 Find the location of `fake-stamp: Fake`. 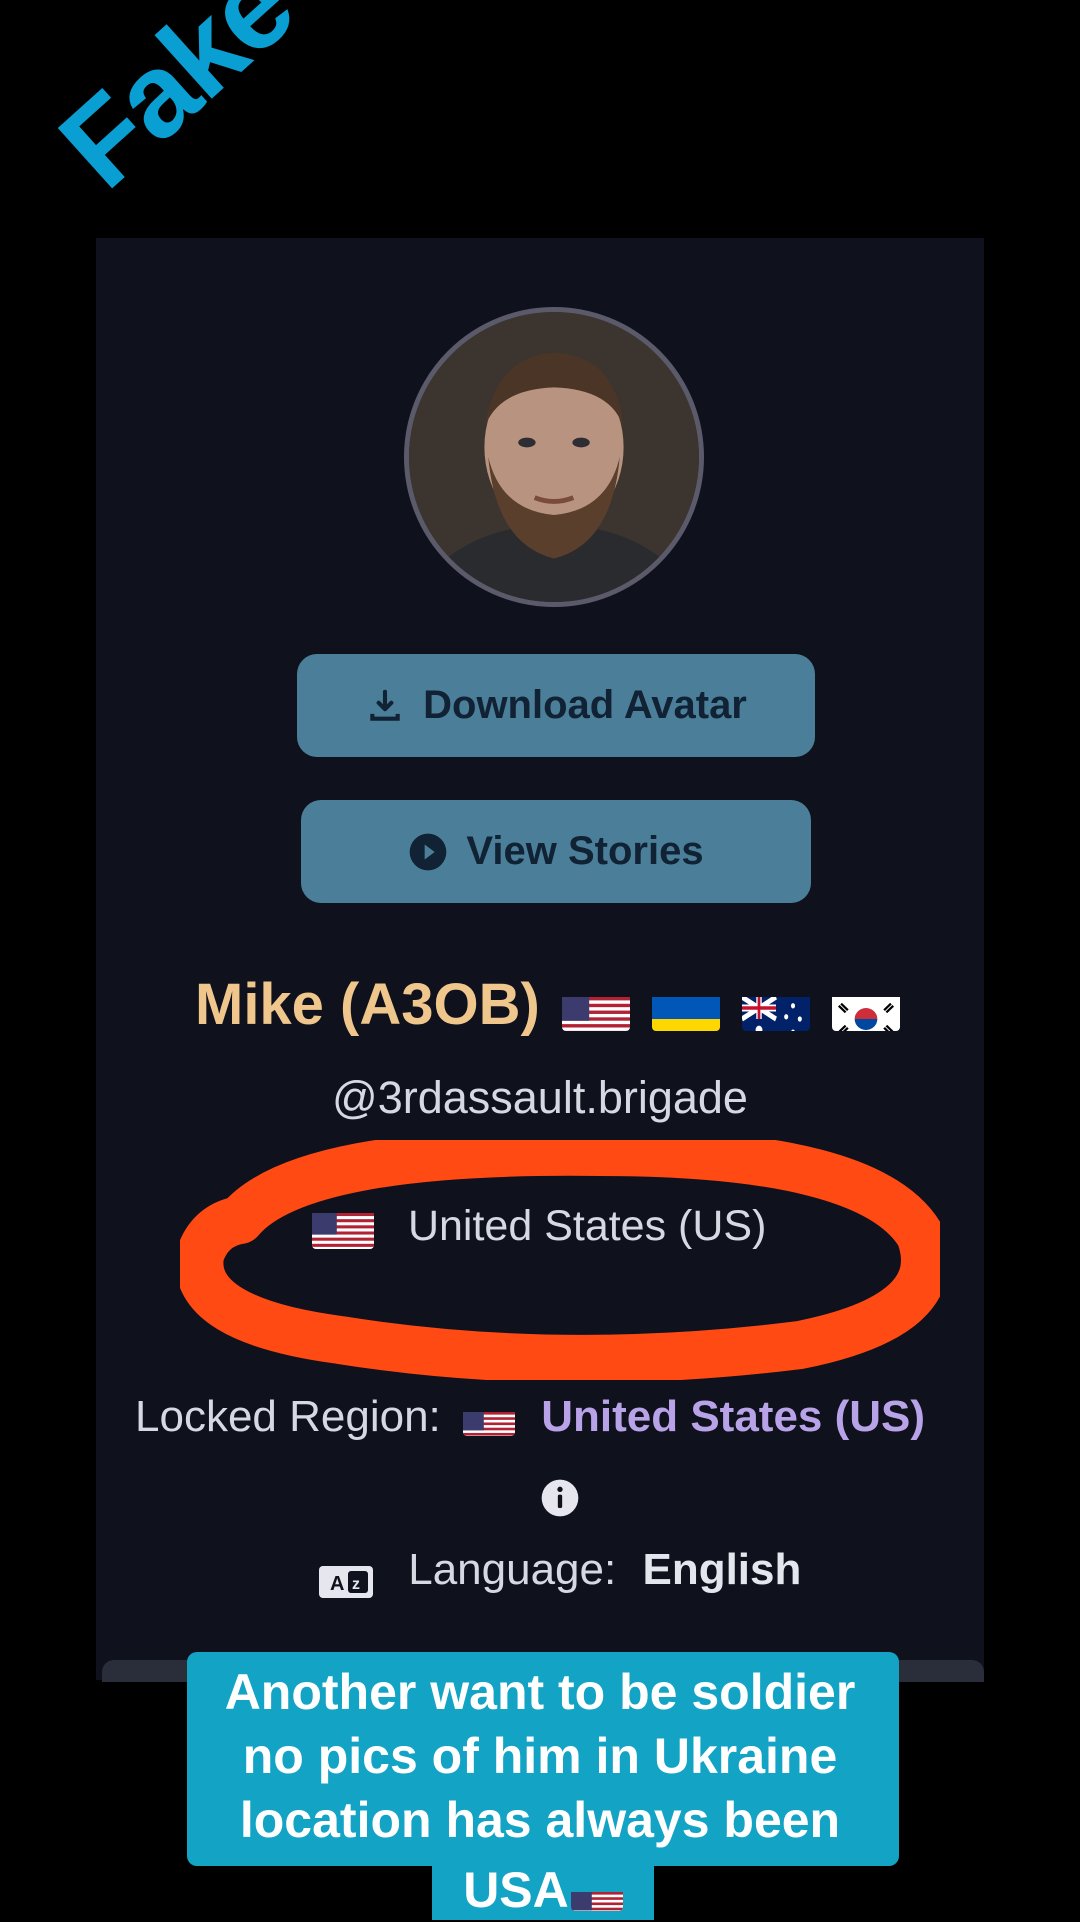

fake-stamp: Fake is located at coordinates (212, 119).